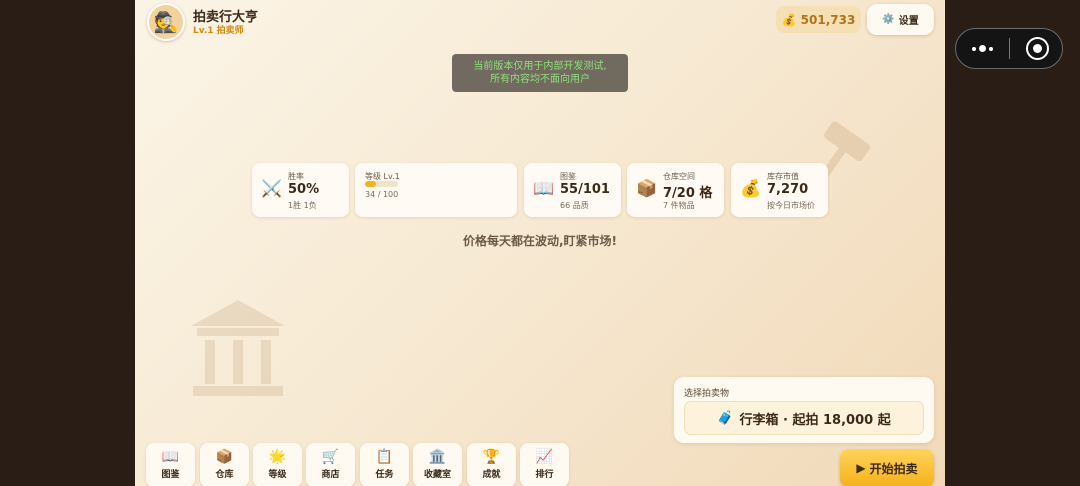  Describe the element at coordinates (491, 475) in the screenshot. I see `nav-label: 成就` at that location.